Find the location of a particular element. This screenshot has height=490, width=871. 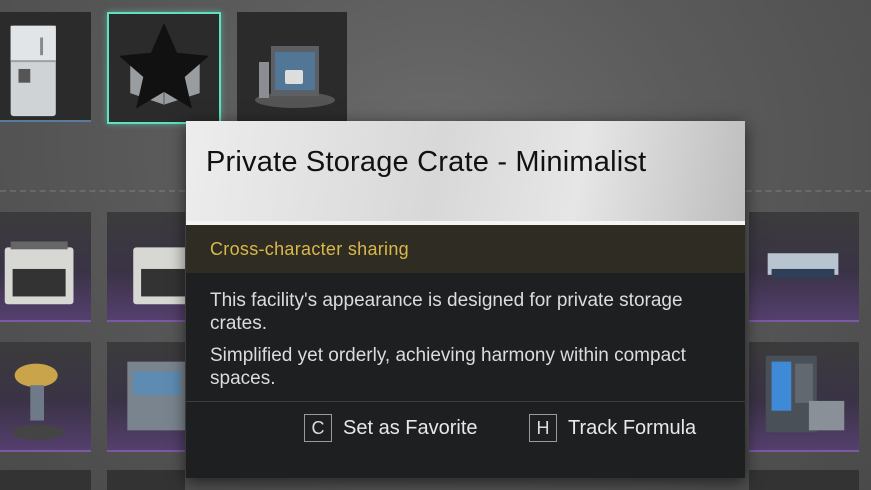

key-h: H is located at coordinates (543, 428).